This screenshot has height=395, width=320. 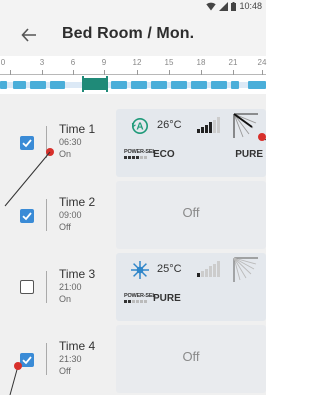 I want to click on time-value: 09:00, so click(x=70, y=215).